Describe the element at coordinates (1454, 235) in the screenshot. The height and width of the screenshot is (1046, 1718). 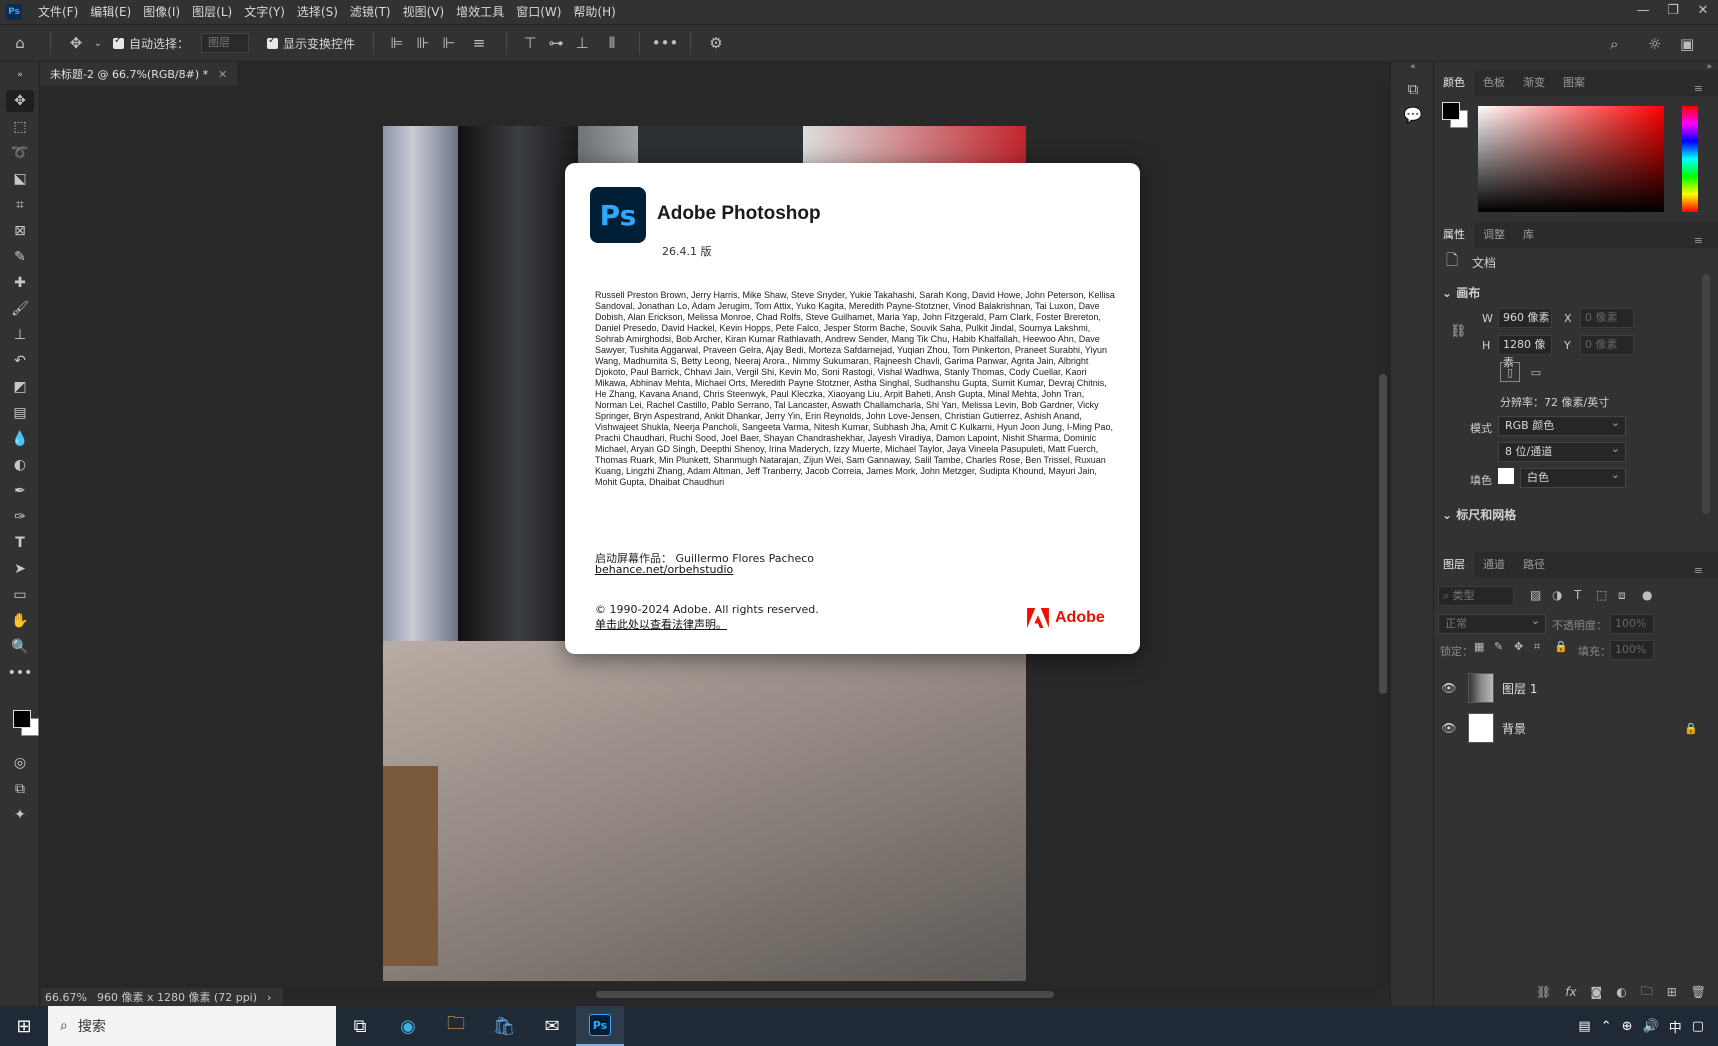
I see `tab-properties: 属性` at that location.